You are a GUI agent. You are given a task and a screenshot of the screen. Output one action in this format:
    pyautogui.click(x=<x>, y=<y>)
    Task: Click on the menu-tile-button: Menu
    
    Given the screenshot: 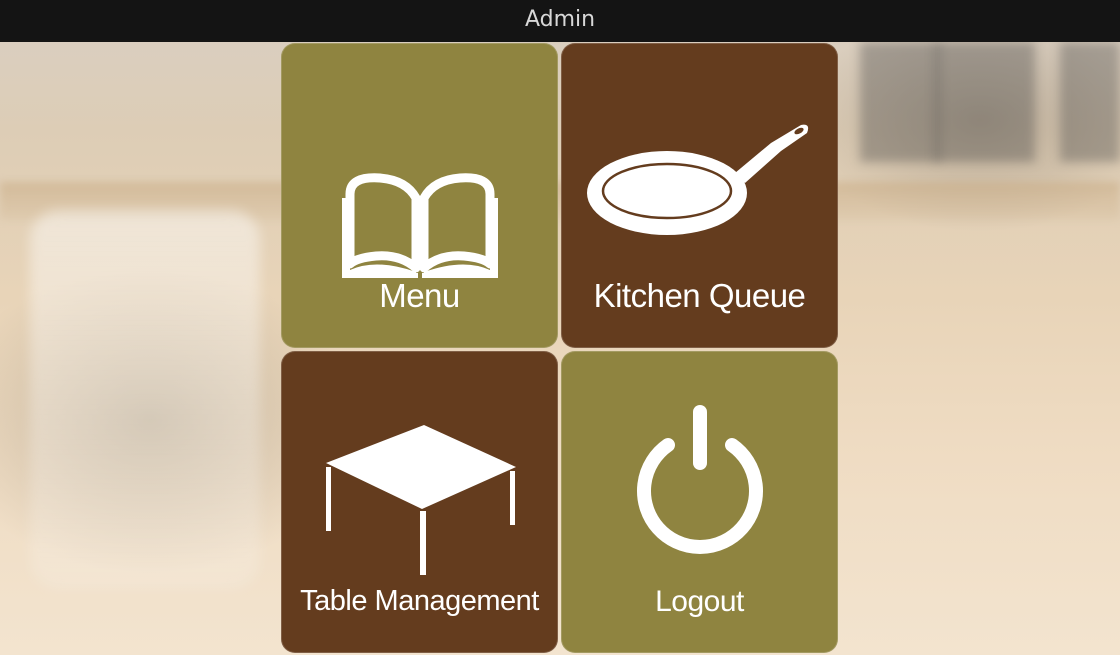 What is the action you would take?
    pyautogui.click(x=419, y=195)
    